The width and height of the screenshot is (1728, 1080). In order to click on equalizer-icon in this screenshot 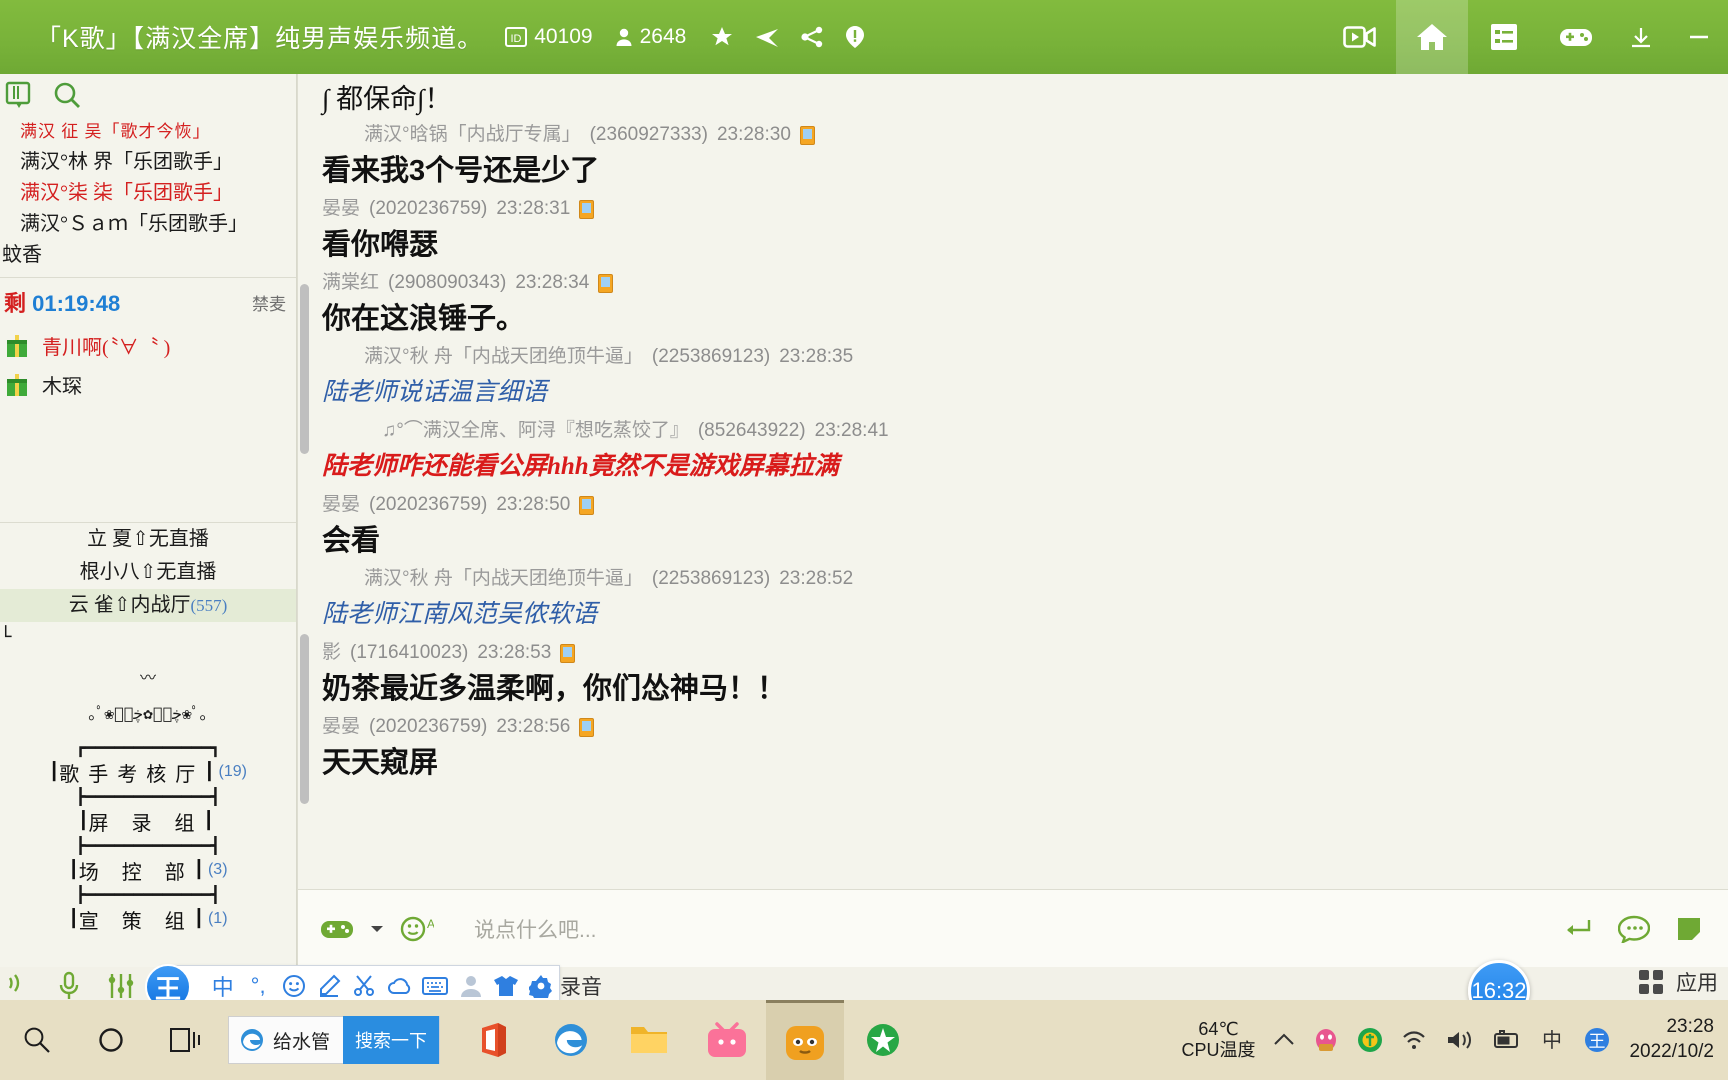, I will do `click(121, 986)`.